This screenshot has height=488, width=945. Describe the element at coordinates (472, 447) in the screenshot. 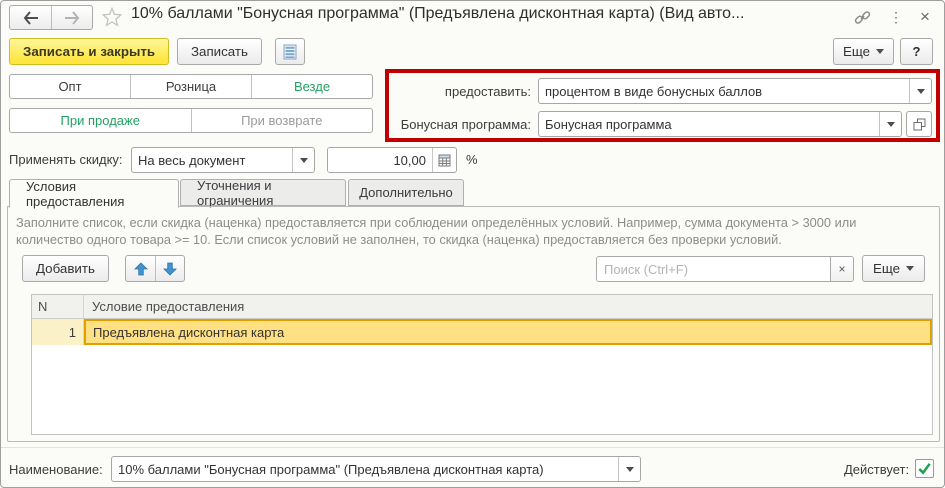

I see `footer-separator` at that location.